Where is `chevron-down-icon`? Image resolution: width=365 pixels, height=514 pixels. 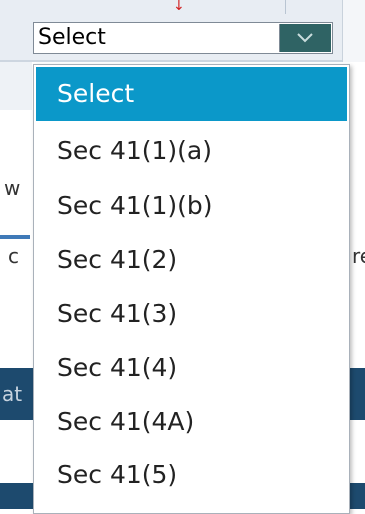
chevron-down-icon is located at coordinates (305, 38).